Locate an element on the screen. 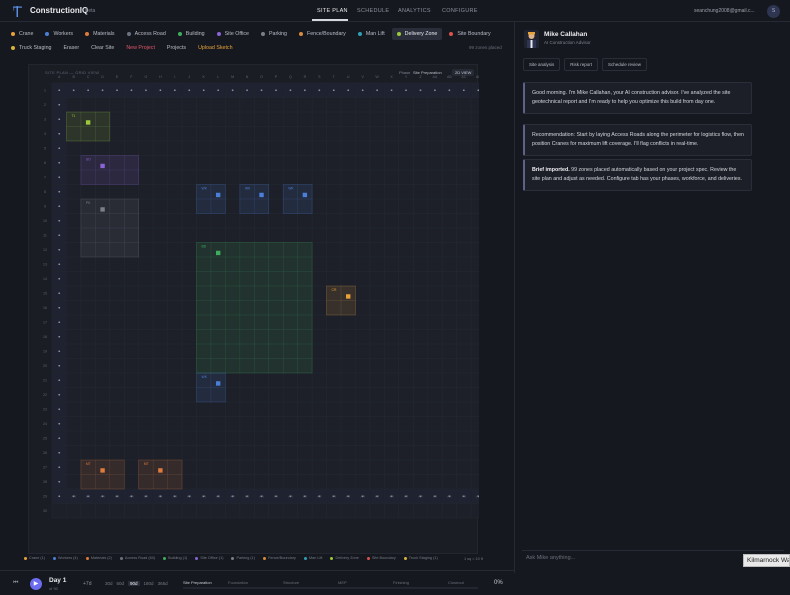 The image size is (790, 595). speed-selector: 30d 60d 90d 180d 365d is located at coordinates (136, 583).